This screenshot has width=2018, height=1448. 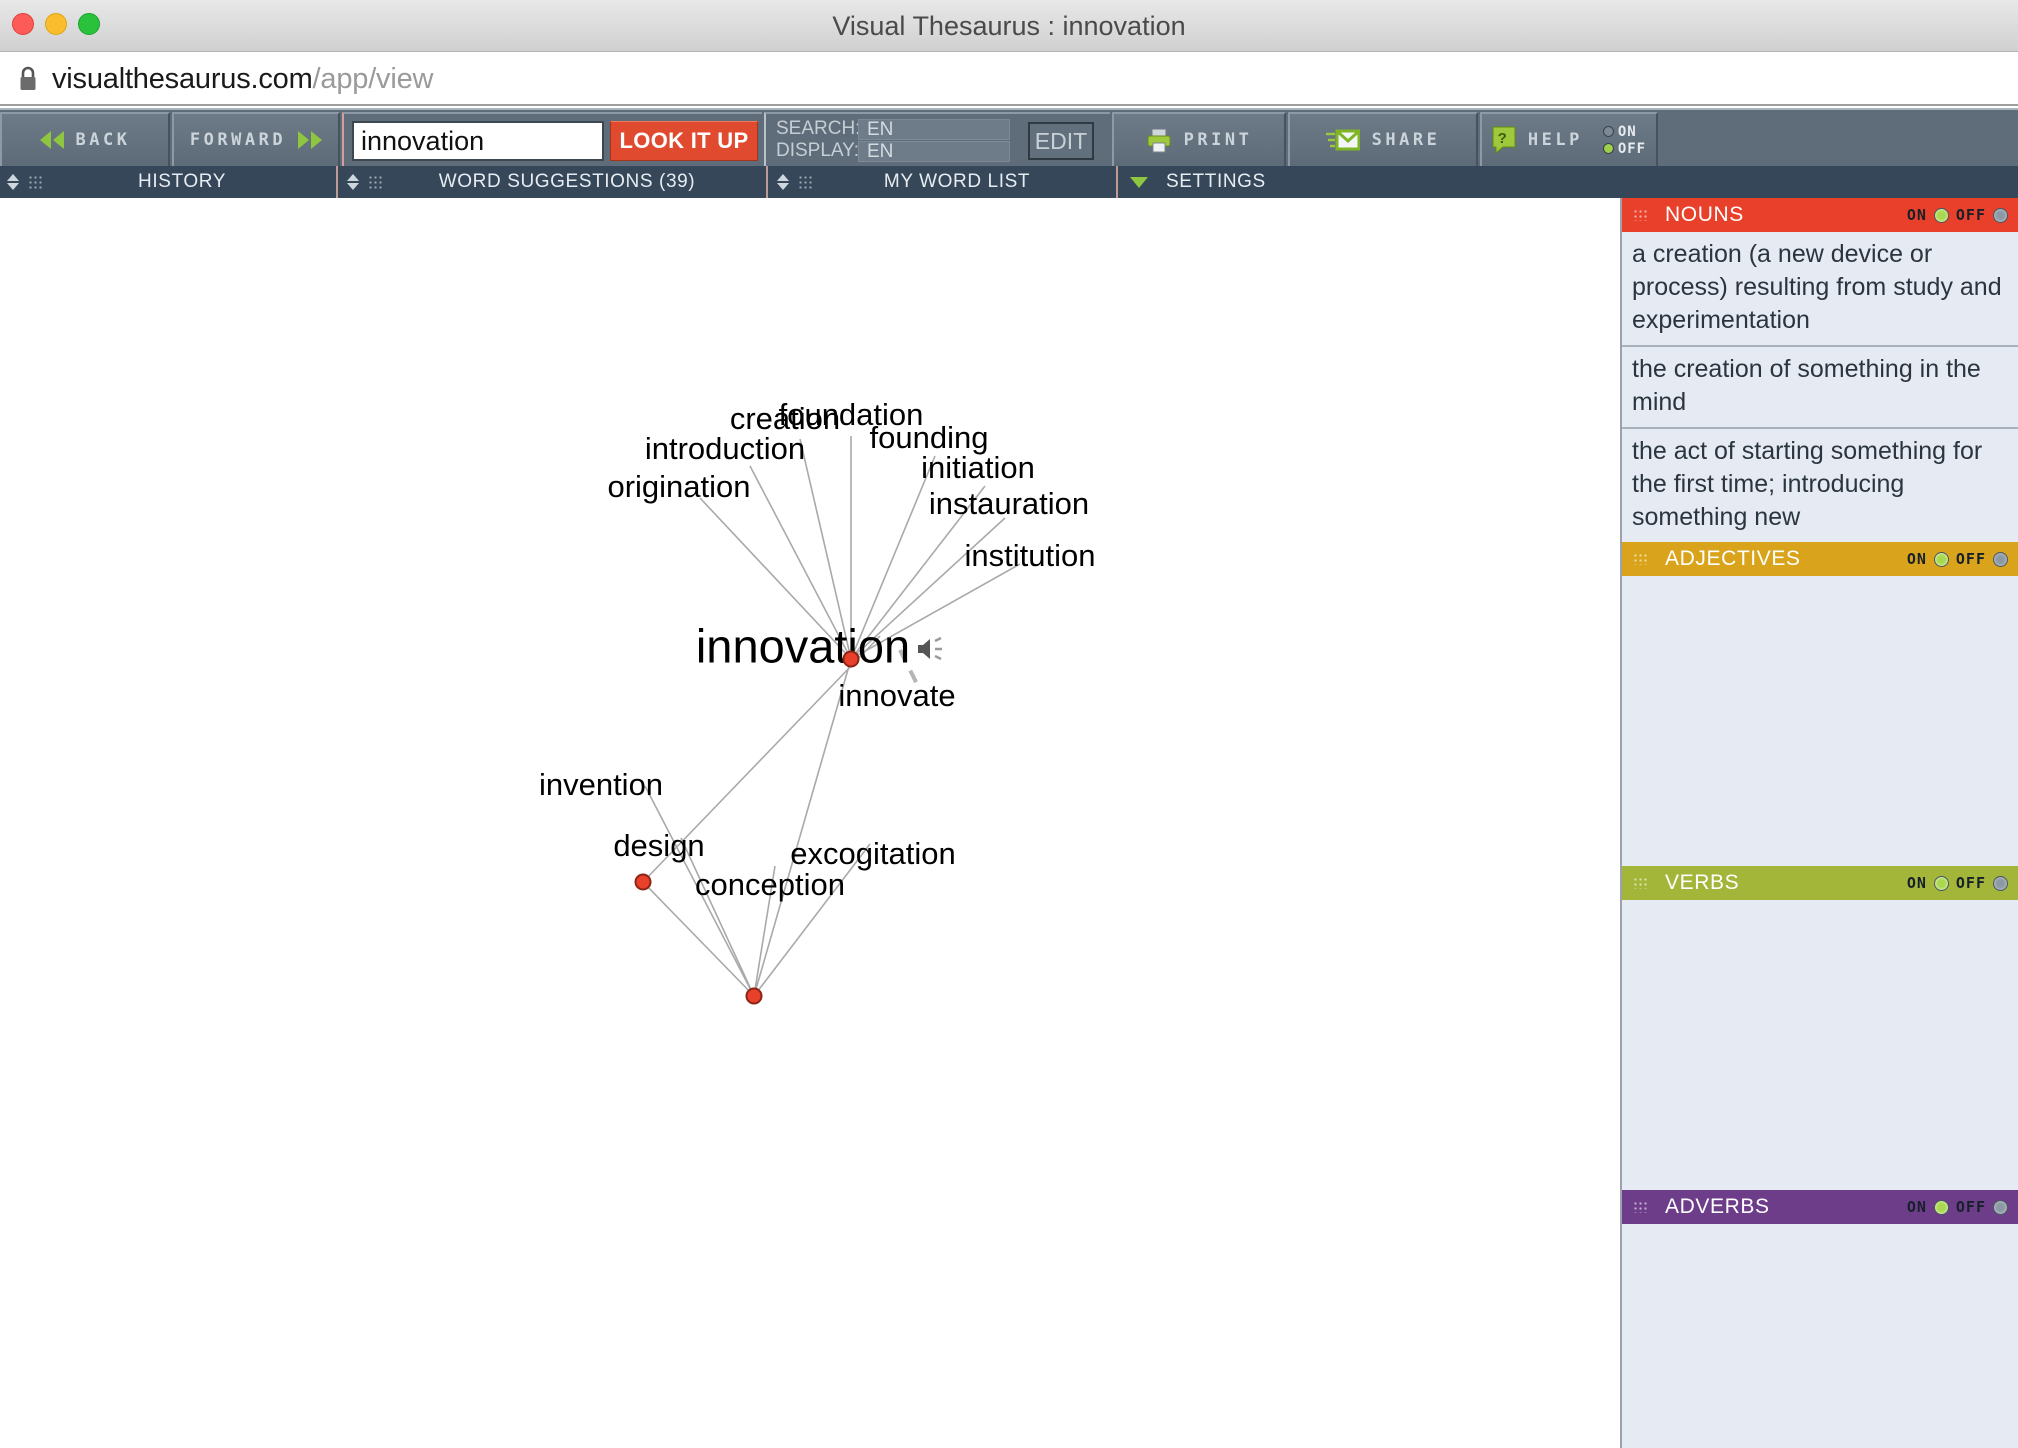 I want to click on section-off-label: OFF, so click(x=1970, y=883).